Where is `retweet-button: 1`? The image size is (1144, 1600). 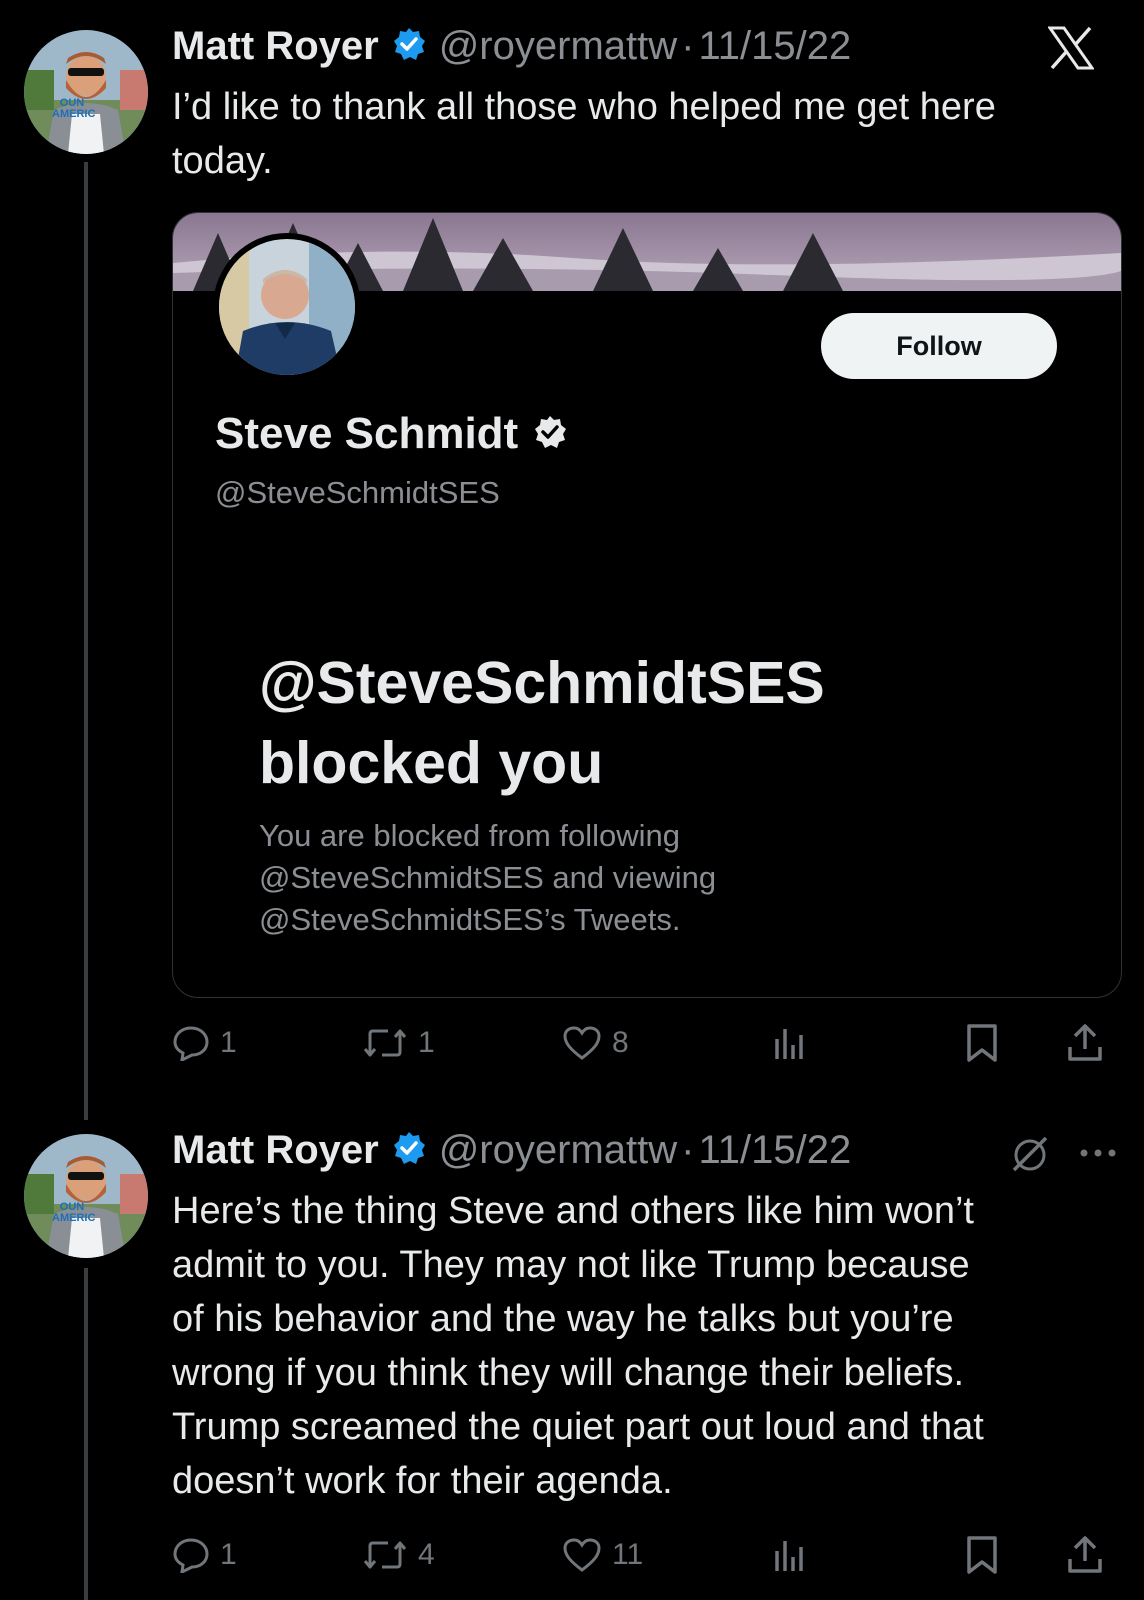
retweet-button: 1 is located at coordinates (398, 1043).